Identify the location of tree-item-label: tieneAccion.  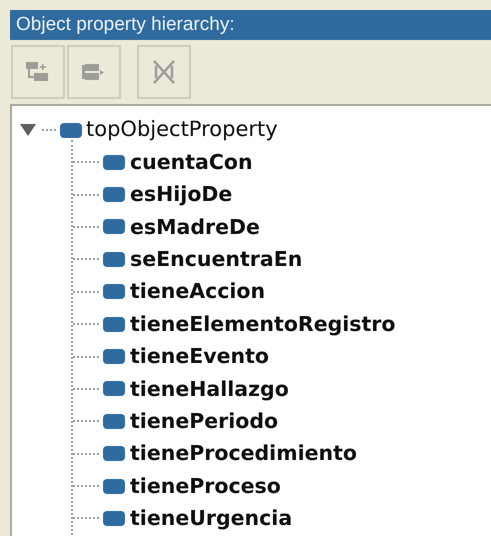
(198, 292).